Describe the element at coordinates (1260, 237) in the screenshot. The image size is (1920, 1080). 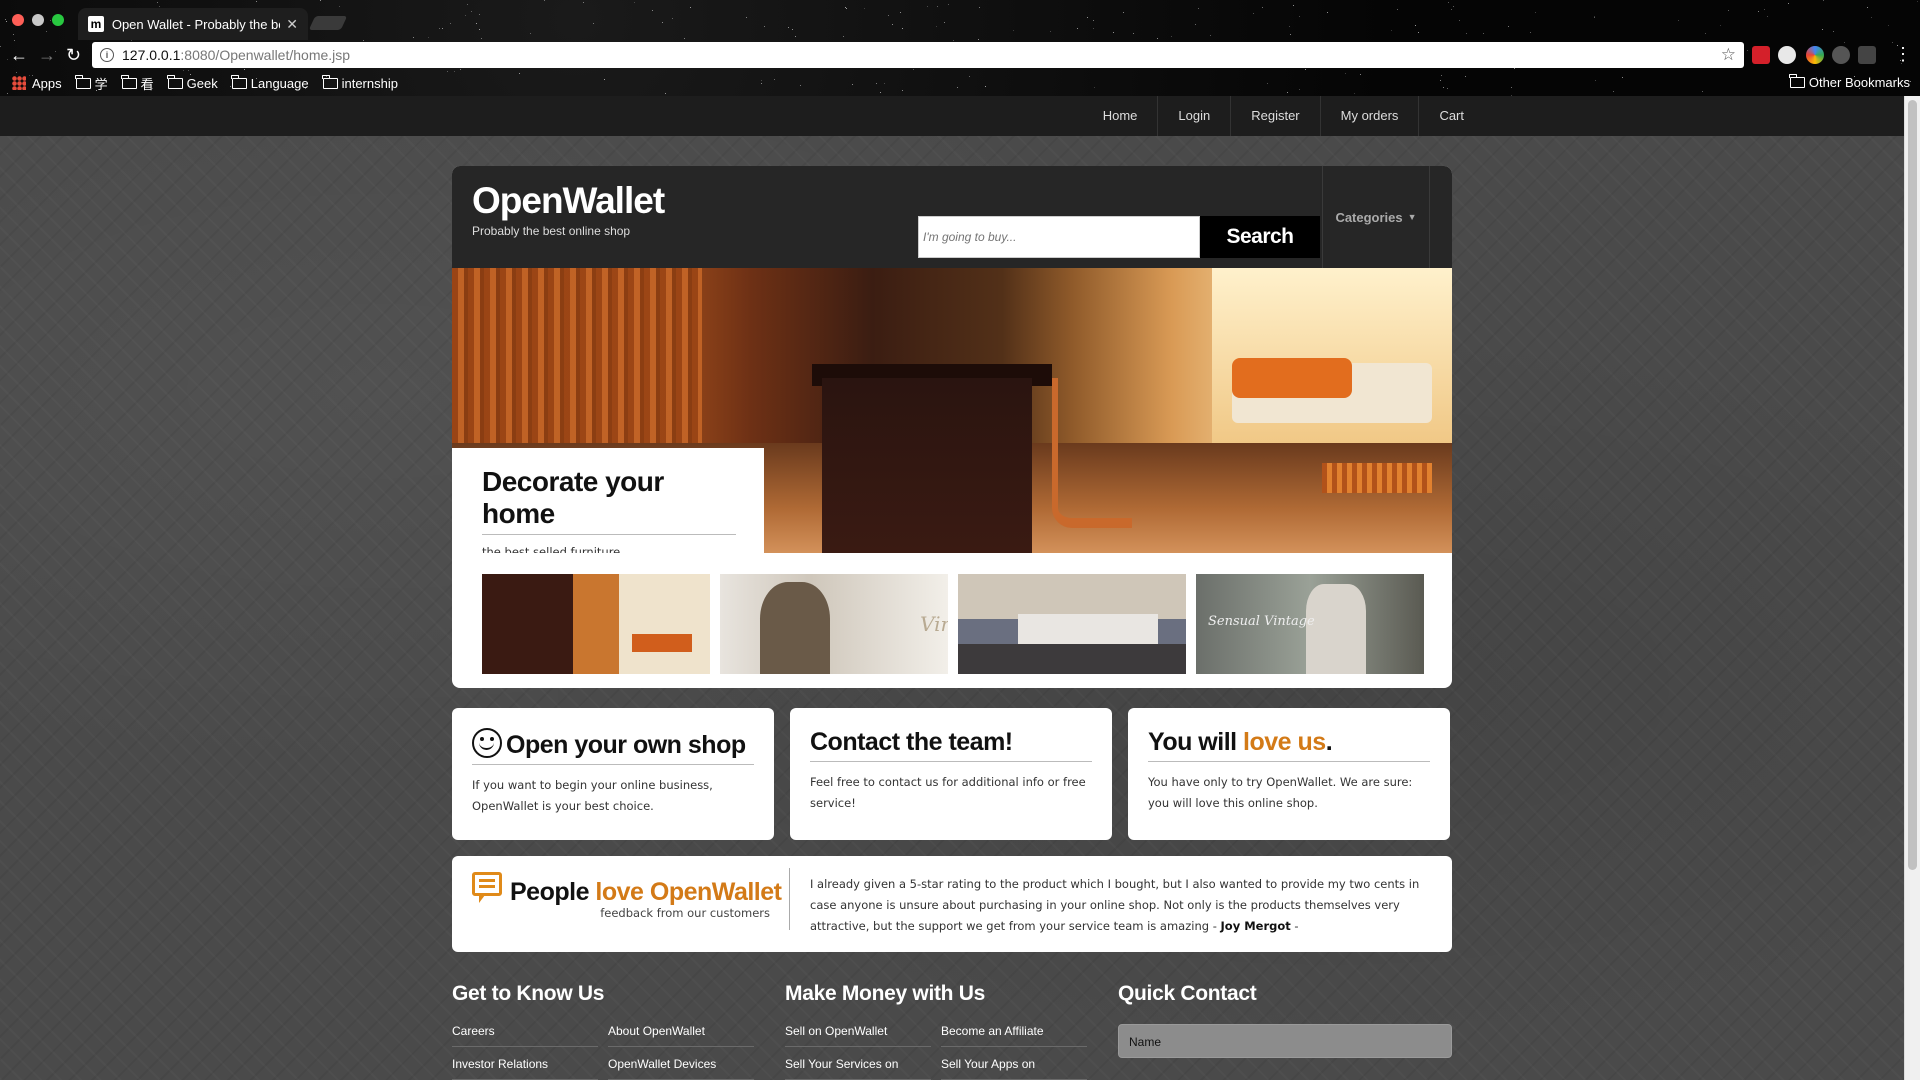
I see `search-button: Search` at that location.